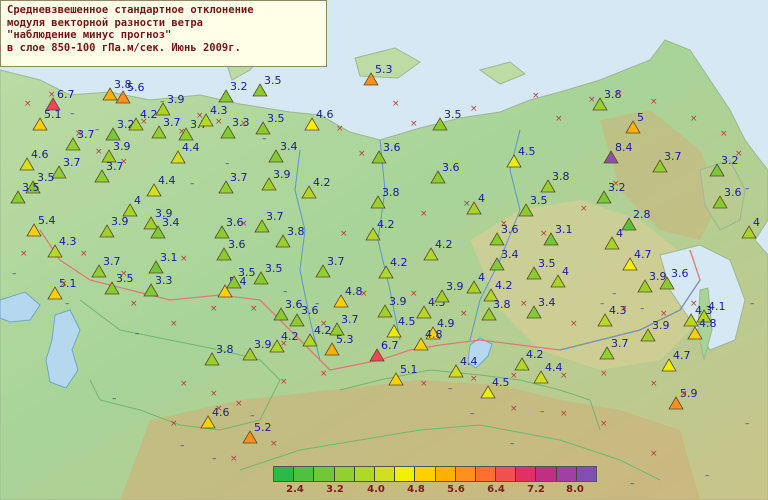  What do you see at coordinates (708, 323) in the screenshot?
I see `station-value: 4.8` at bounding box center [708, 323].